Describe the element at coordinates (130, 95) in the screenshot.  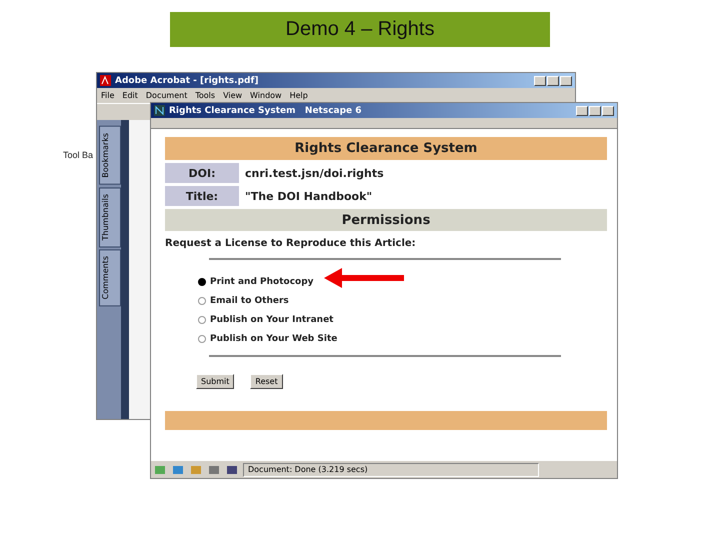
I see `menu-item: Edit` at that location.